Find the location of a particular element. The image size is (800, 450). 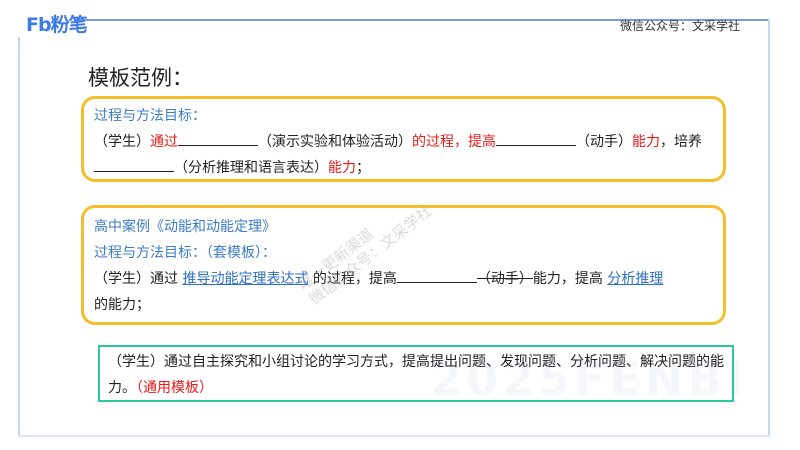

case-subheading: 过程与方法目标：（套模板）： is located at coordinates (185, 253).